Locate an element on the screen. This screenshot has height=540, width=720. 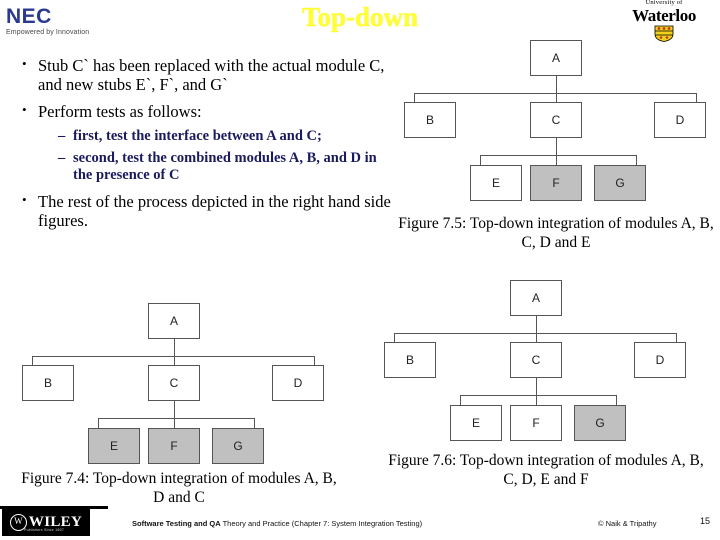
diagram-figure-7-5: A B C D E F G is located at coordinates (556, 121).